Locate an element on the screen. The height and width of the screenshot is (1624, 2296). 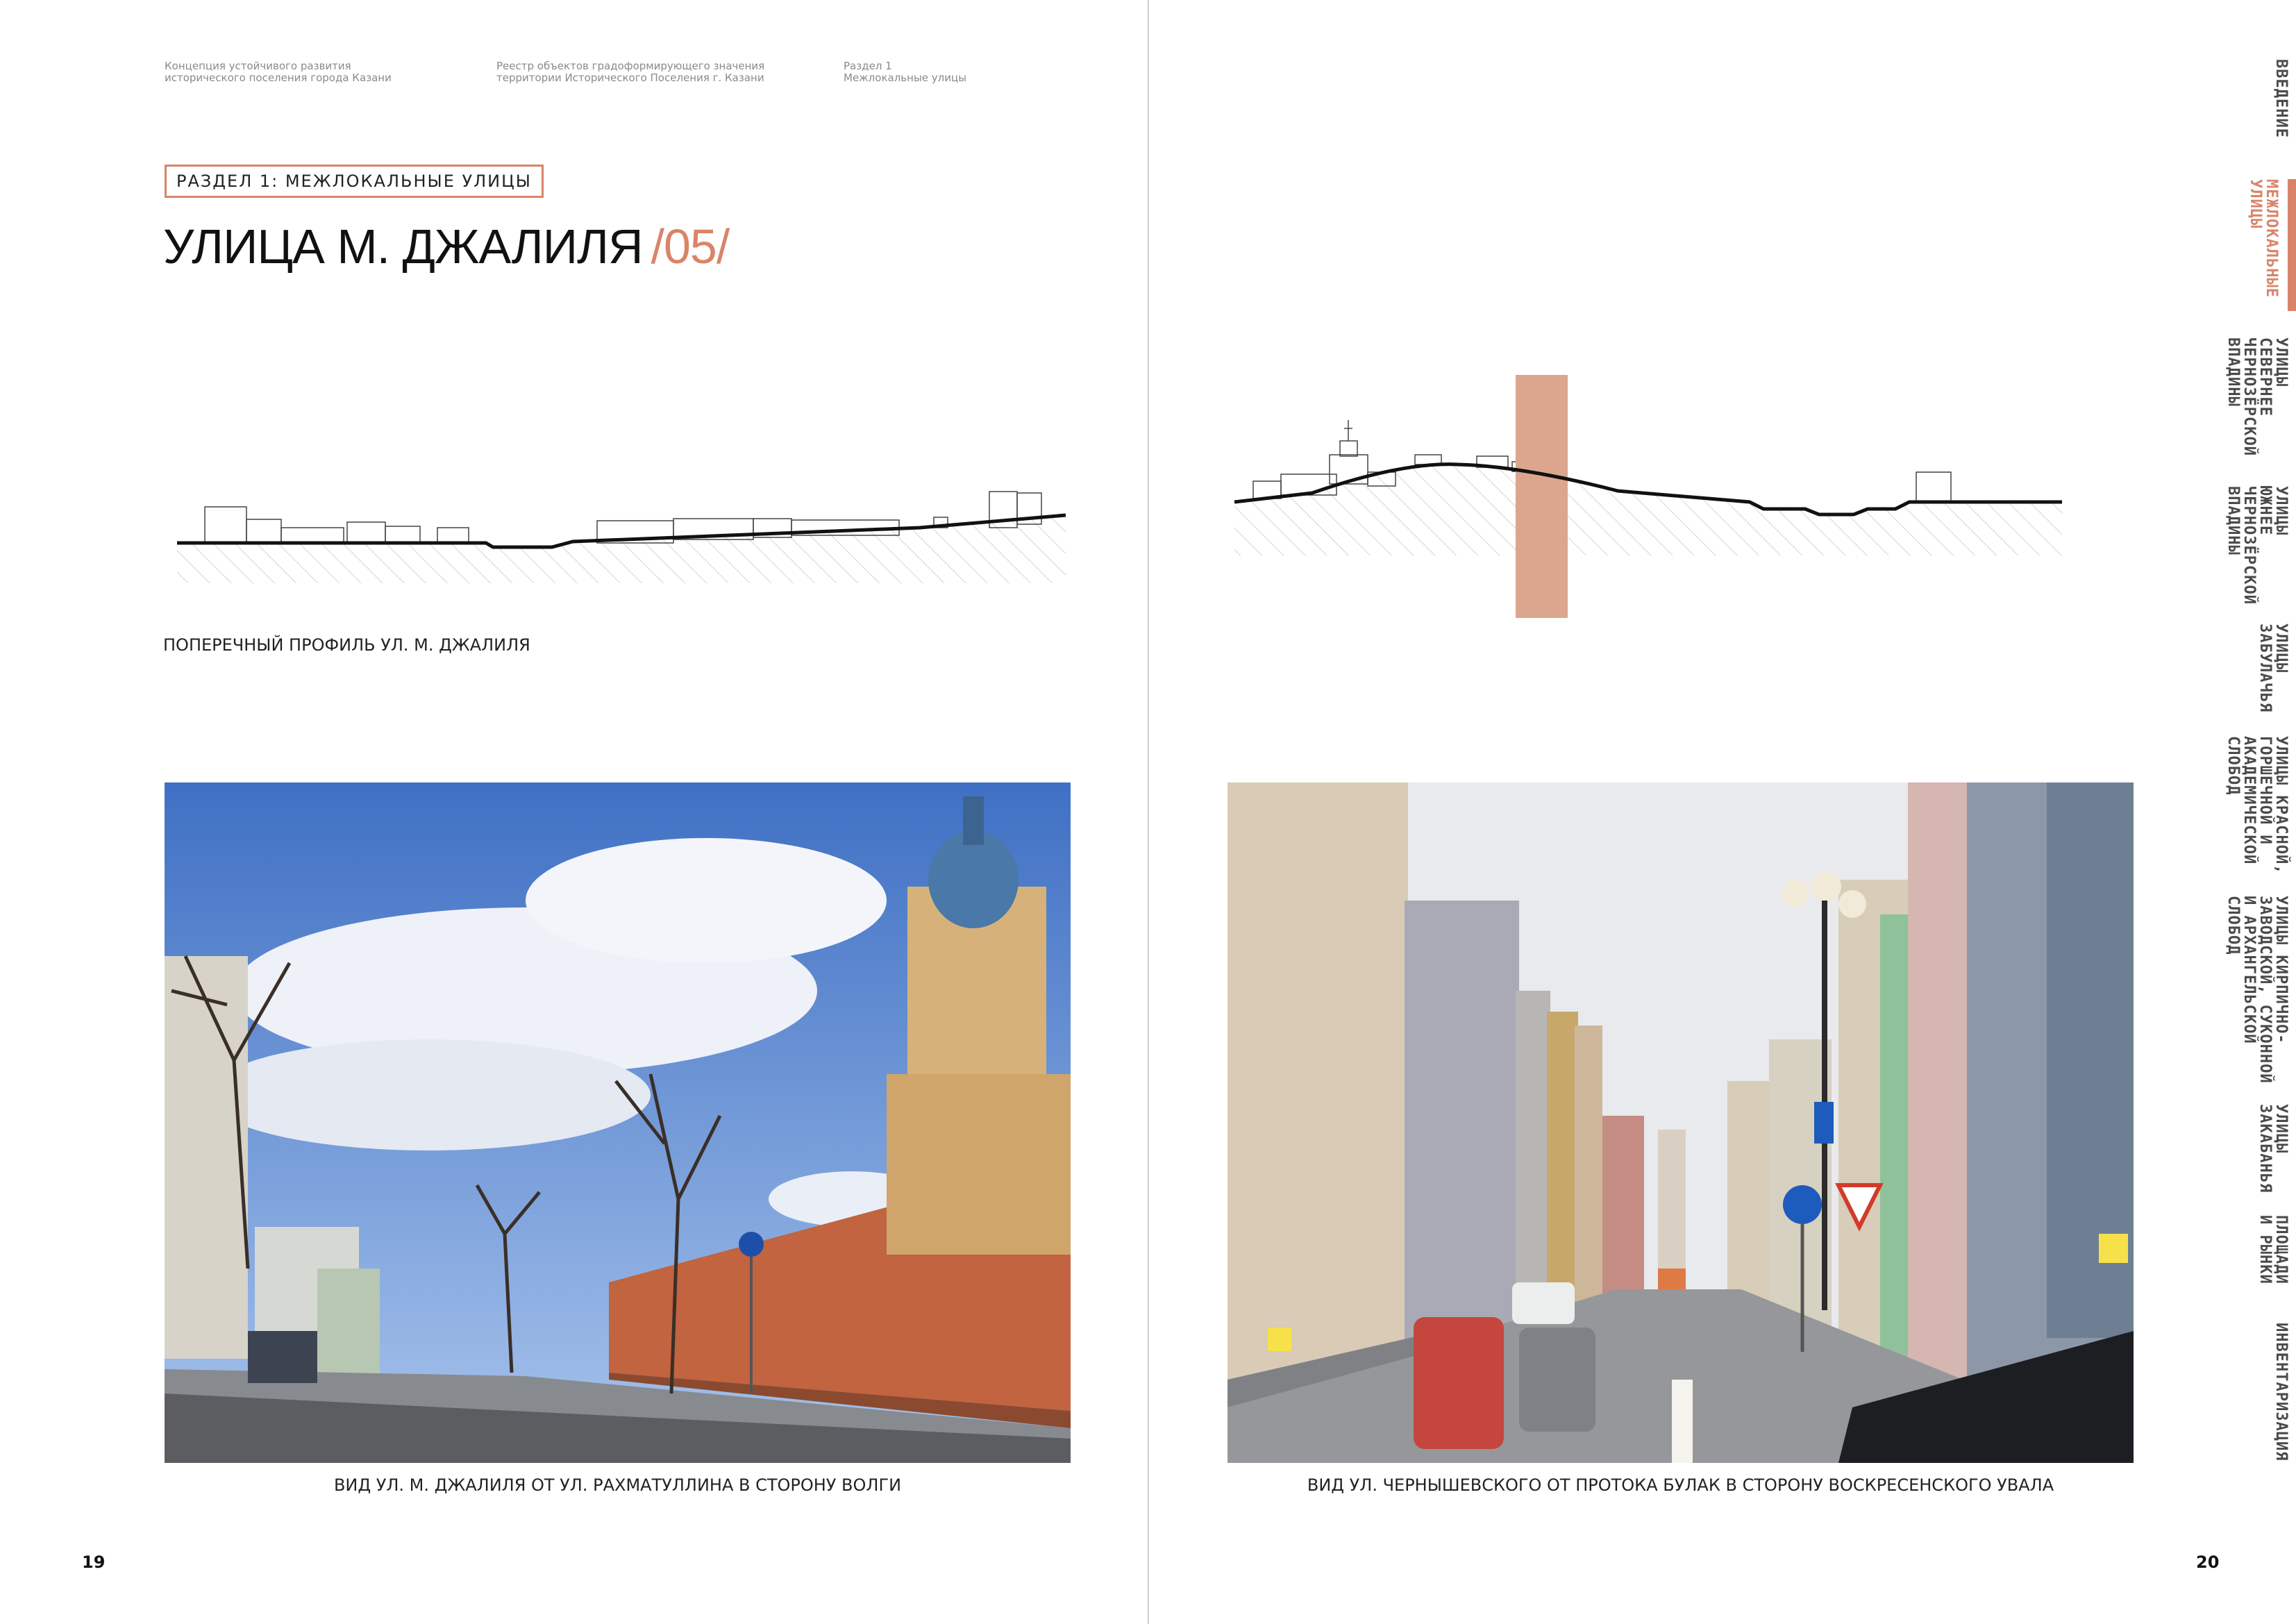
nav-item-label: ВВЕДЕНИЕ is located at coordinates (2281, 99).